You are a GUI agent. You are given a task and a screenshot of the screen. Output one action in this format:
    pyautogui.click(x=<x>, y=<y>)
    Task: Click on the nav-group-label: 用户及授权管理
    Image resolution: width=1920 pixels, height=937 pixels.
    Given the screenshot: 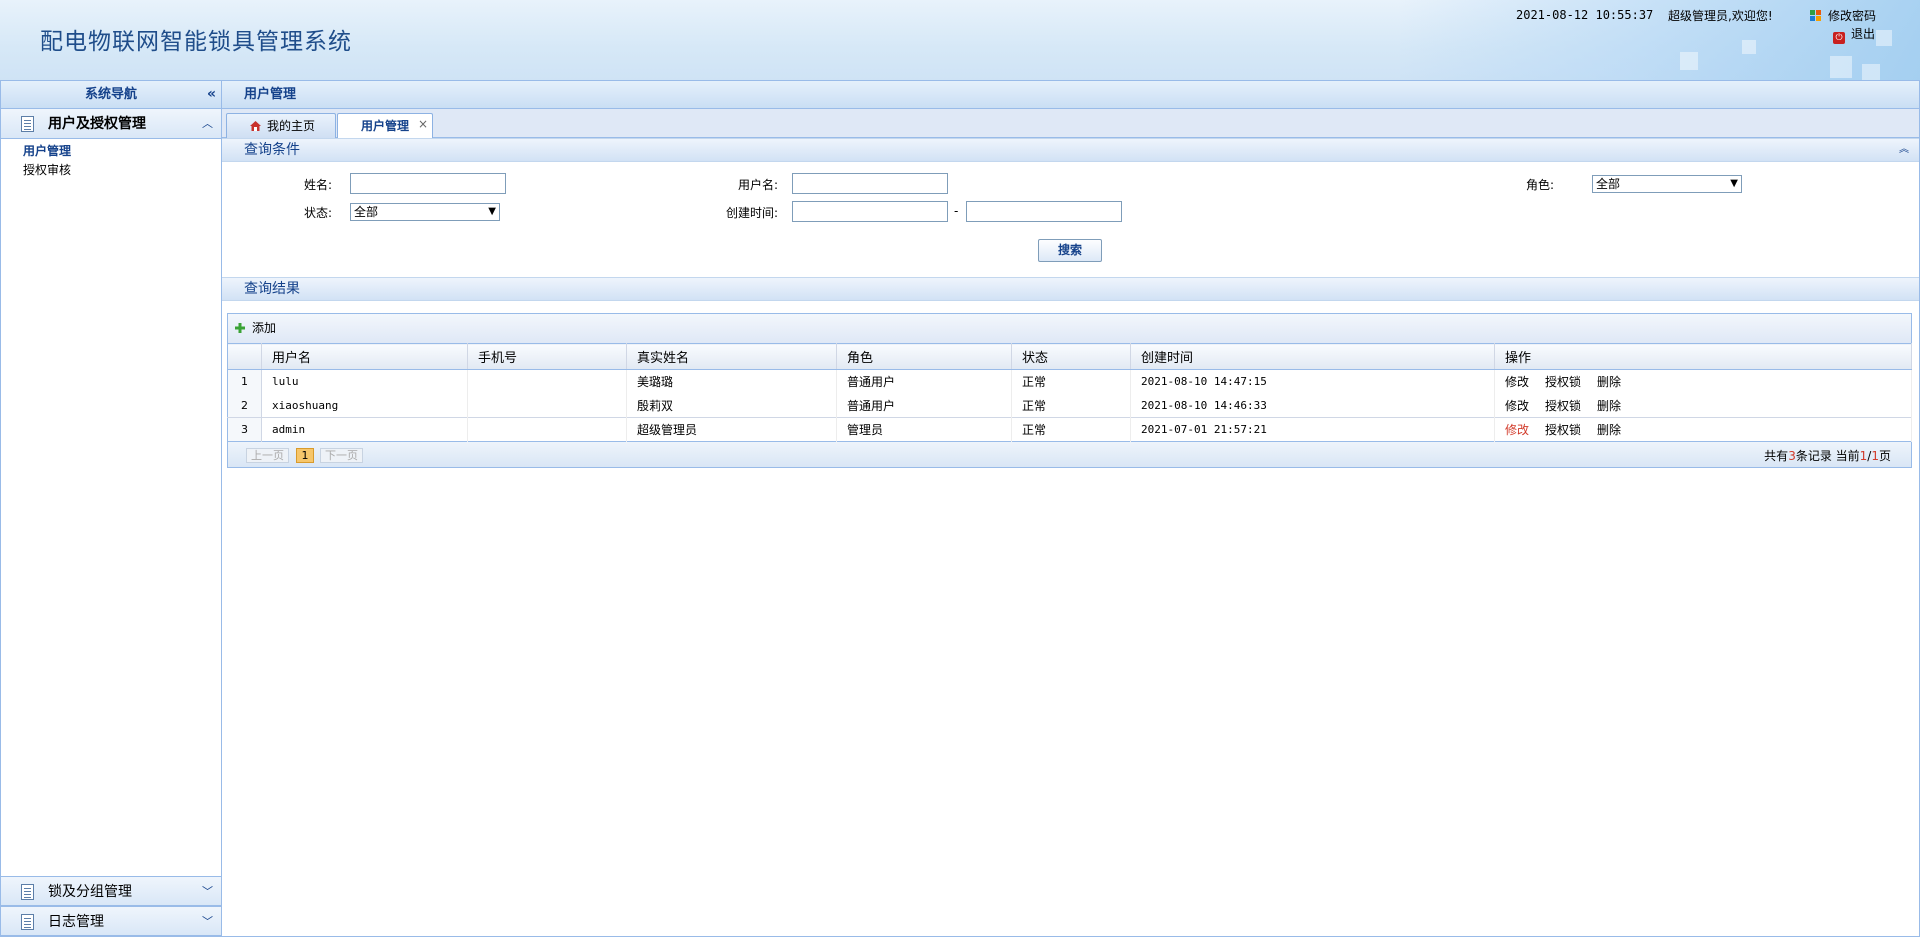 What is the action you would take?
    pyautogui.click(x=97, y=124)
    